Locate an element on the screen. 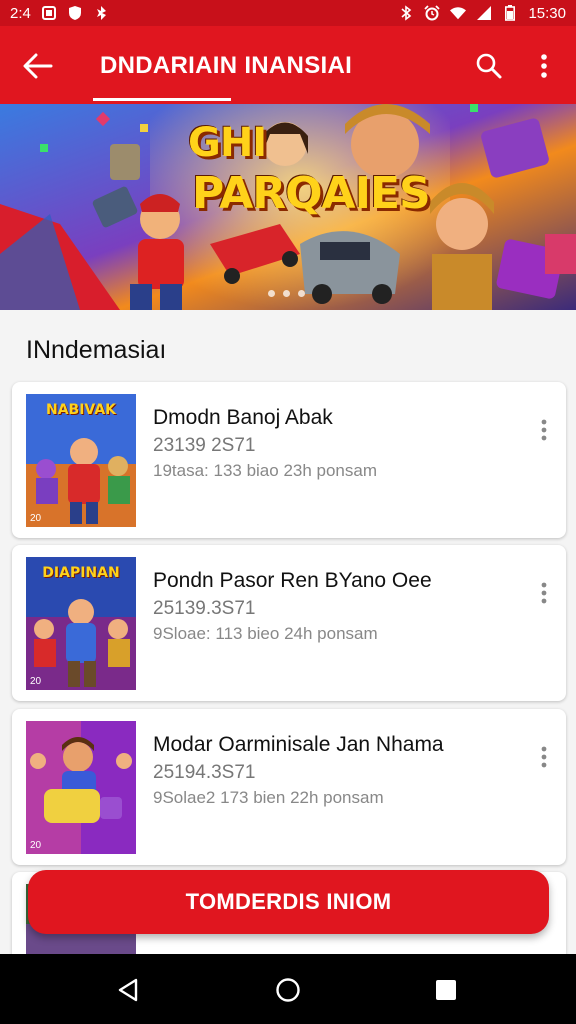 The width and height of the screenshot is (576, 1024). nav-home-icon is located at coordinates (288, 990).